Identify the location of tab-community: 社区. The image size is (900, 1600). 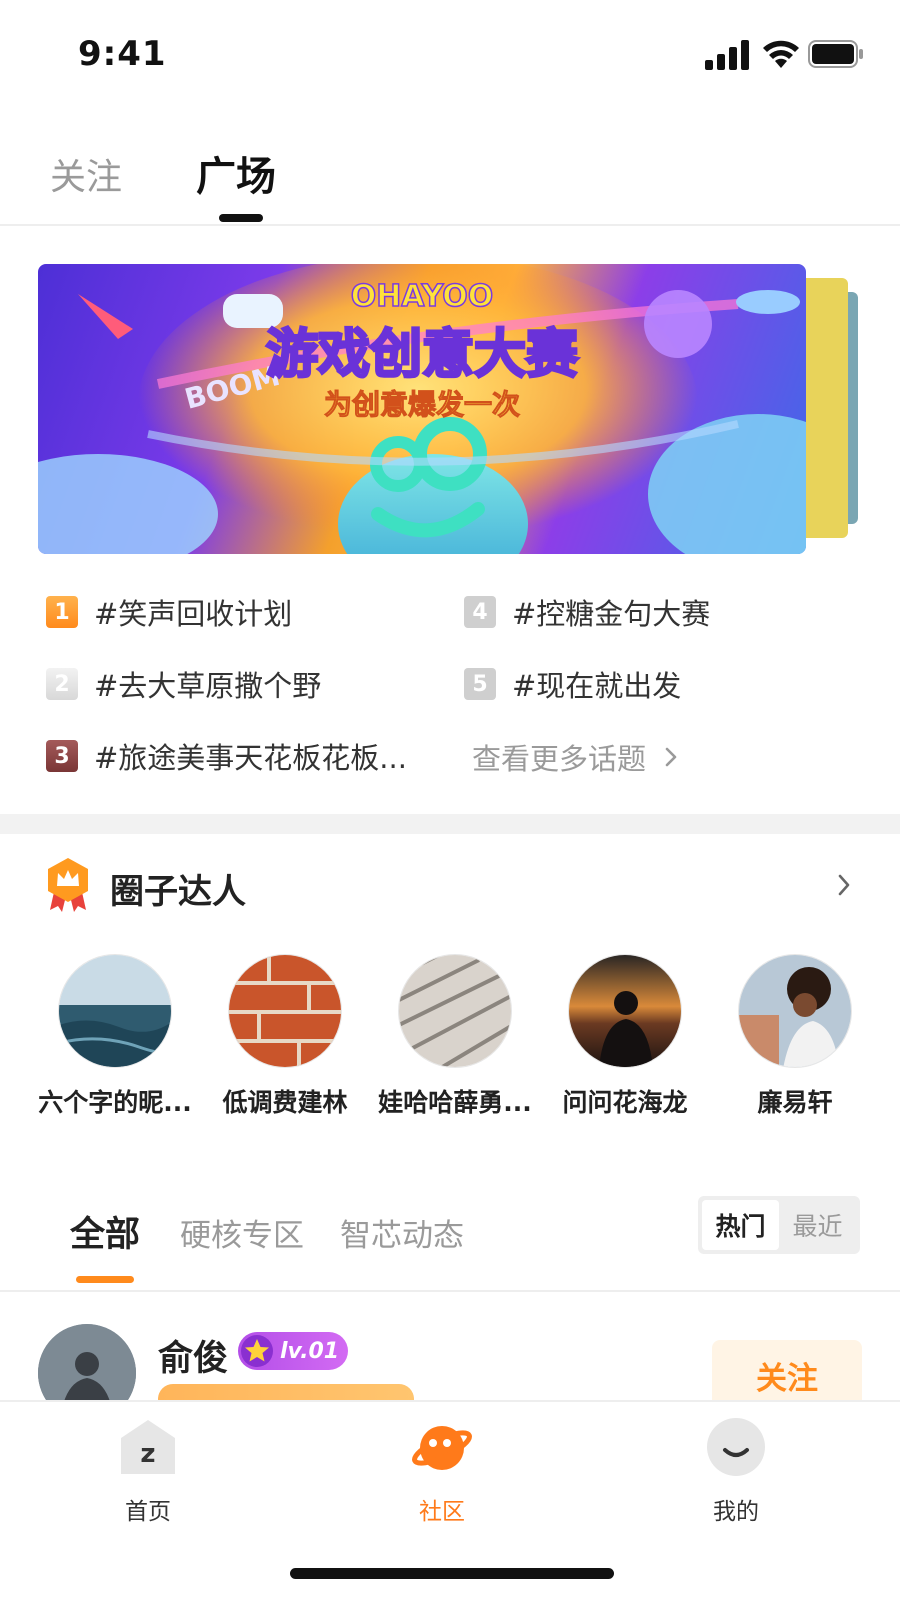
(442, 1471).